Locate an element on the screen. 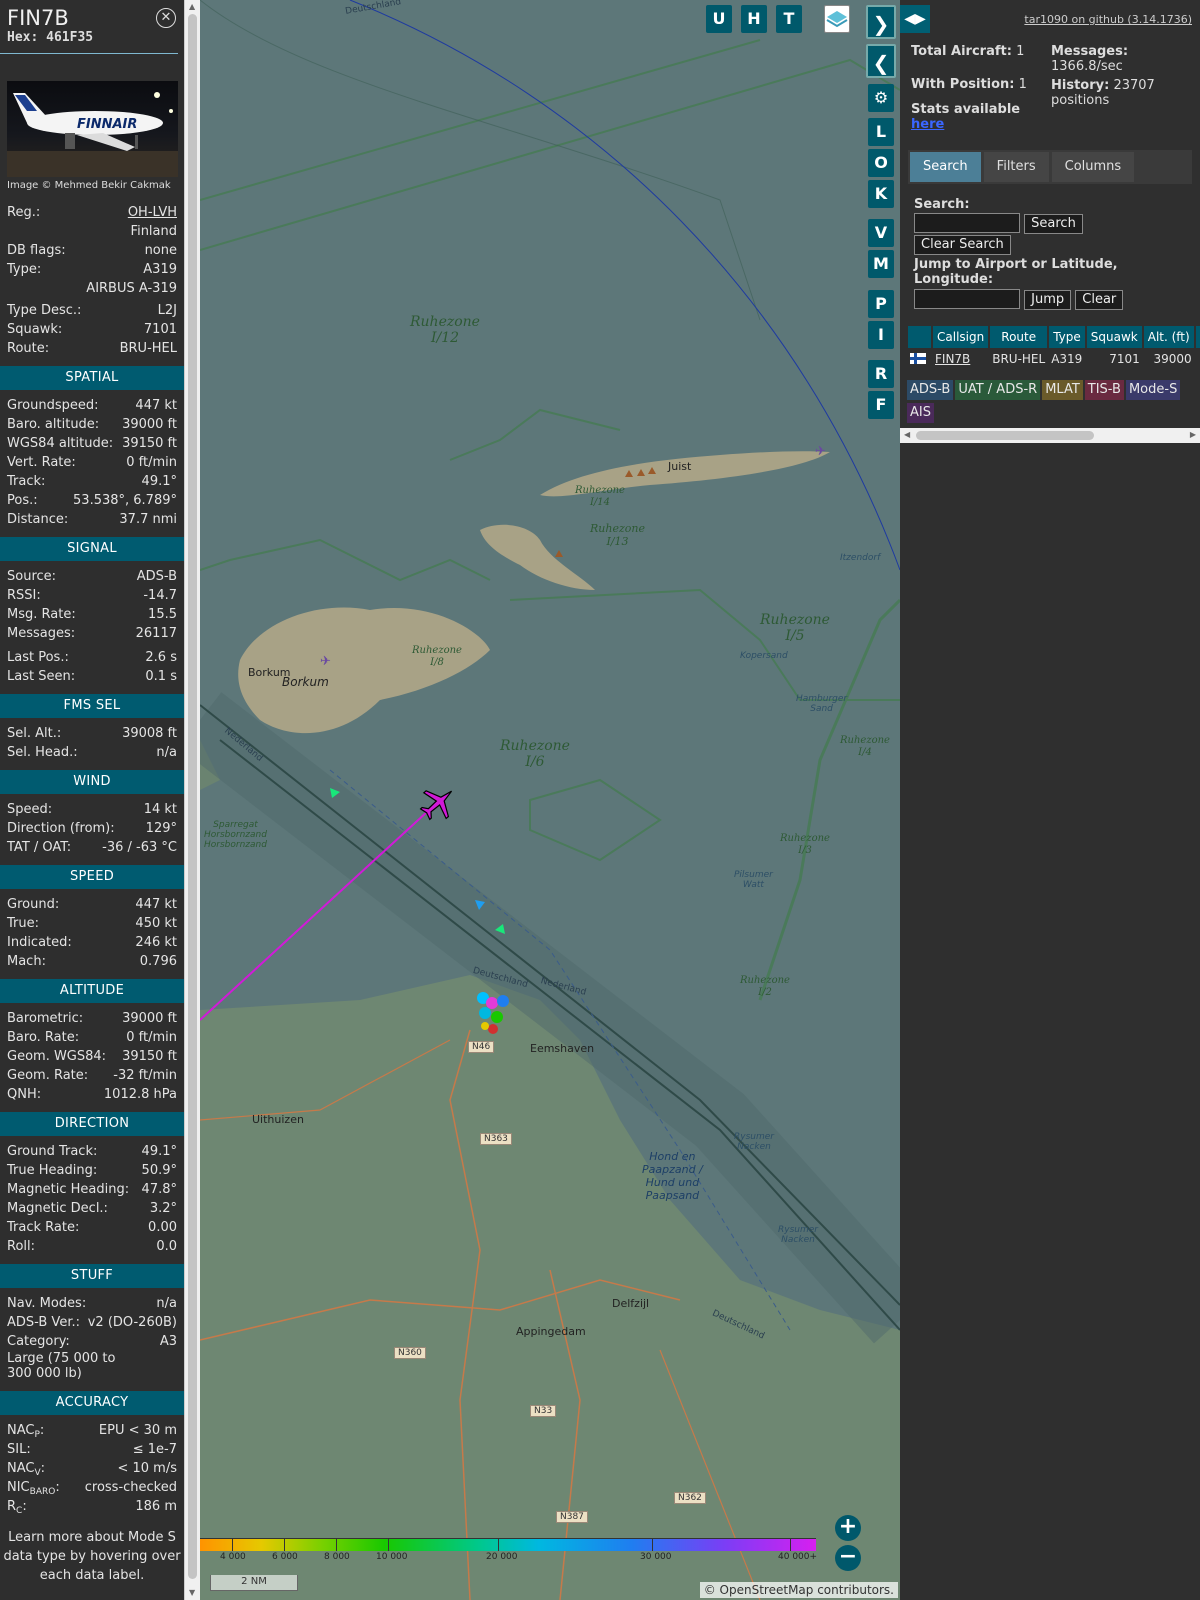 The image size is (1200, 1600). speed-value: 447 kt is located at coordinates (156, 904).